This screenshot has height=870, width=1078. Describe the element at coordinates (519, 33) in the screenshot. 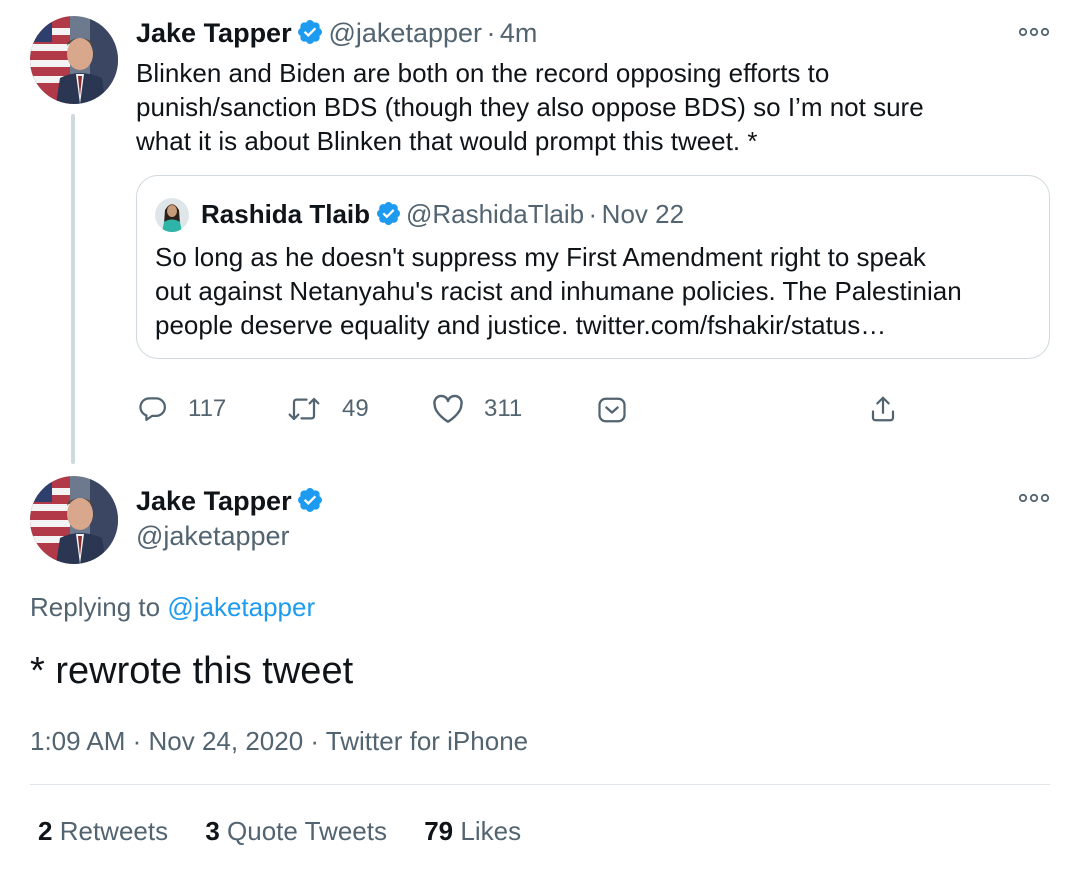

I see `tweet-time: 4m` at that location.